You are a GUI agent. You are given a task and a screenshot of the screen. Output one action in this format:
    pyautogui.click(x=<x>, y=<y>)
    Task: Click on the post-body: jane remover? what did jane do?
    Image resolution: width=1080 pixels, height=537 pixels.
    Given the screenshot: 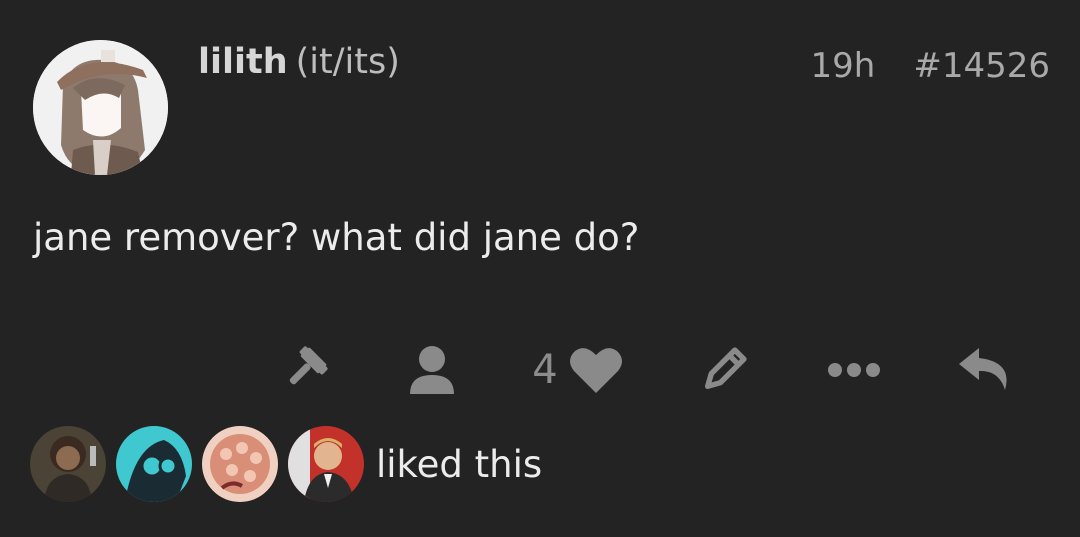 What is the action you would take?
    pyautogui.click(x=336, y=237)
    